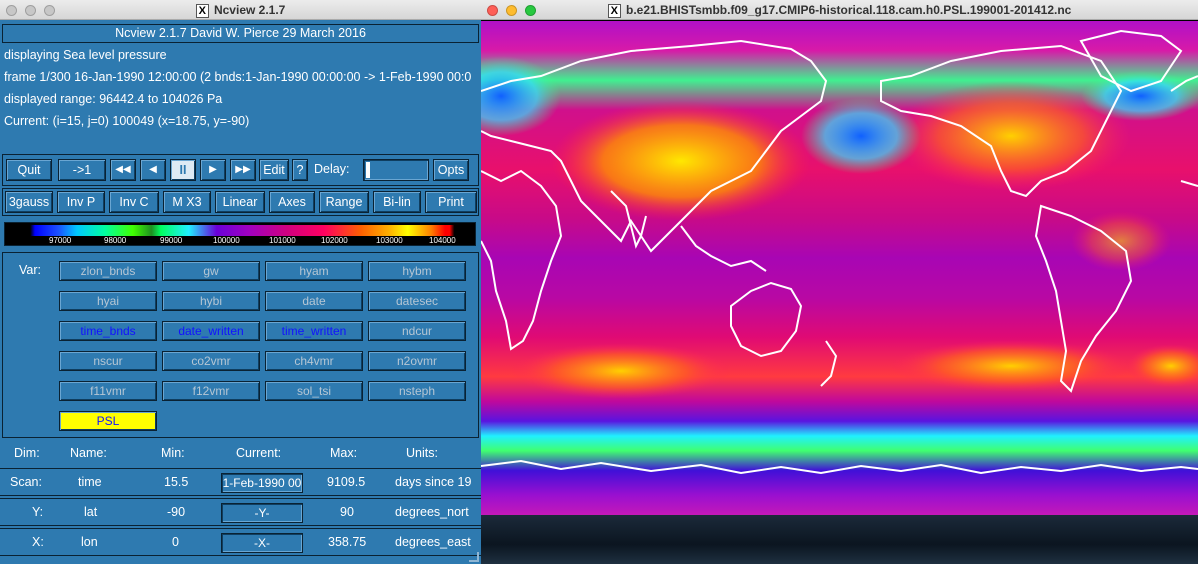  What do you see at coordinates (211, 391) in the screenshot?
I see `var-button-f12vmr: f12vmr` at bounding box center [211, 391].